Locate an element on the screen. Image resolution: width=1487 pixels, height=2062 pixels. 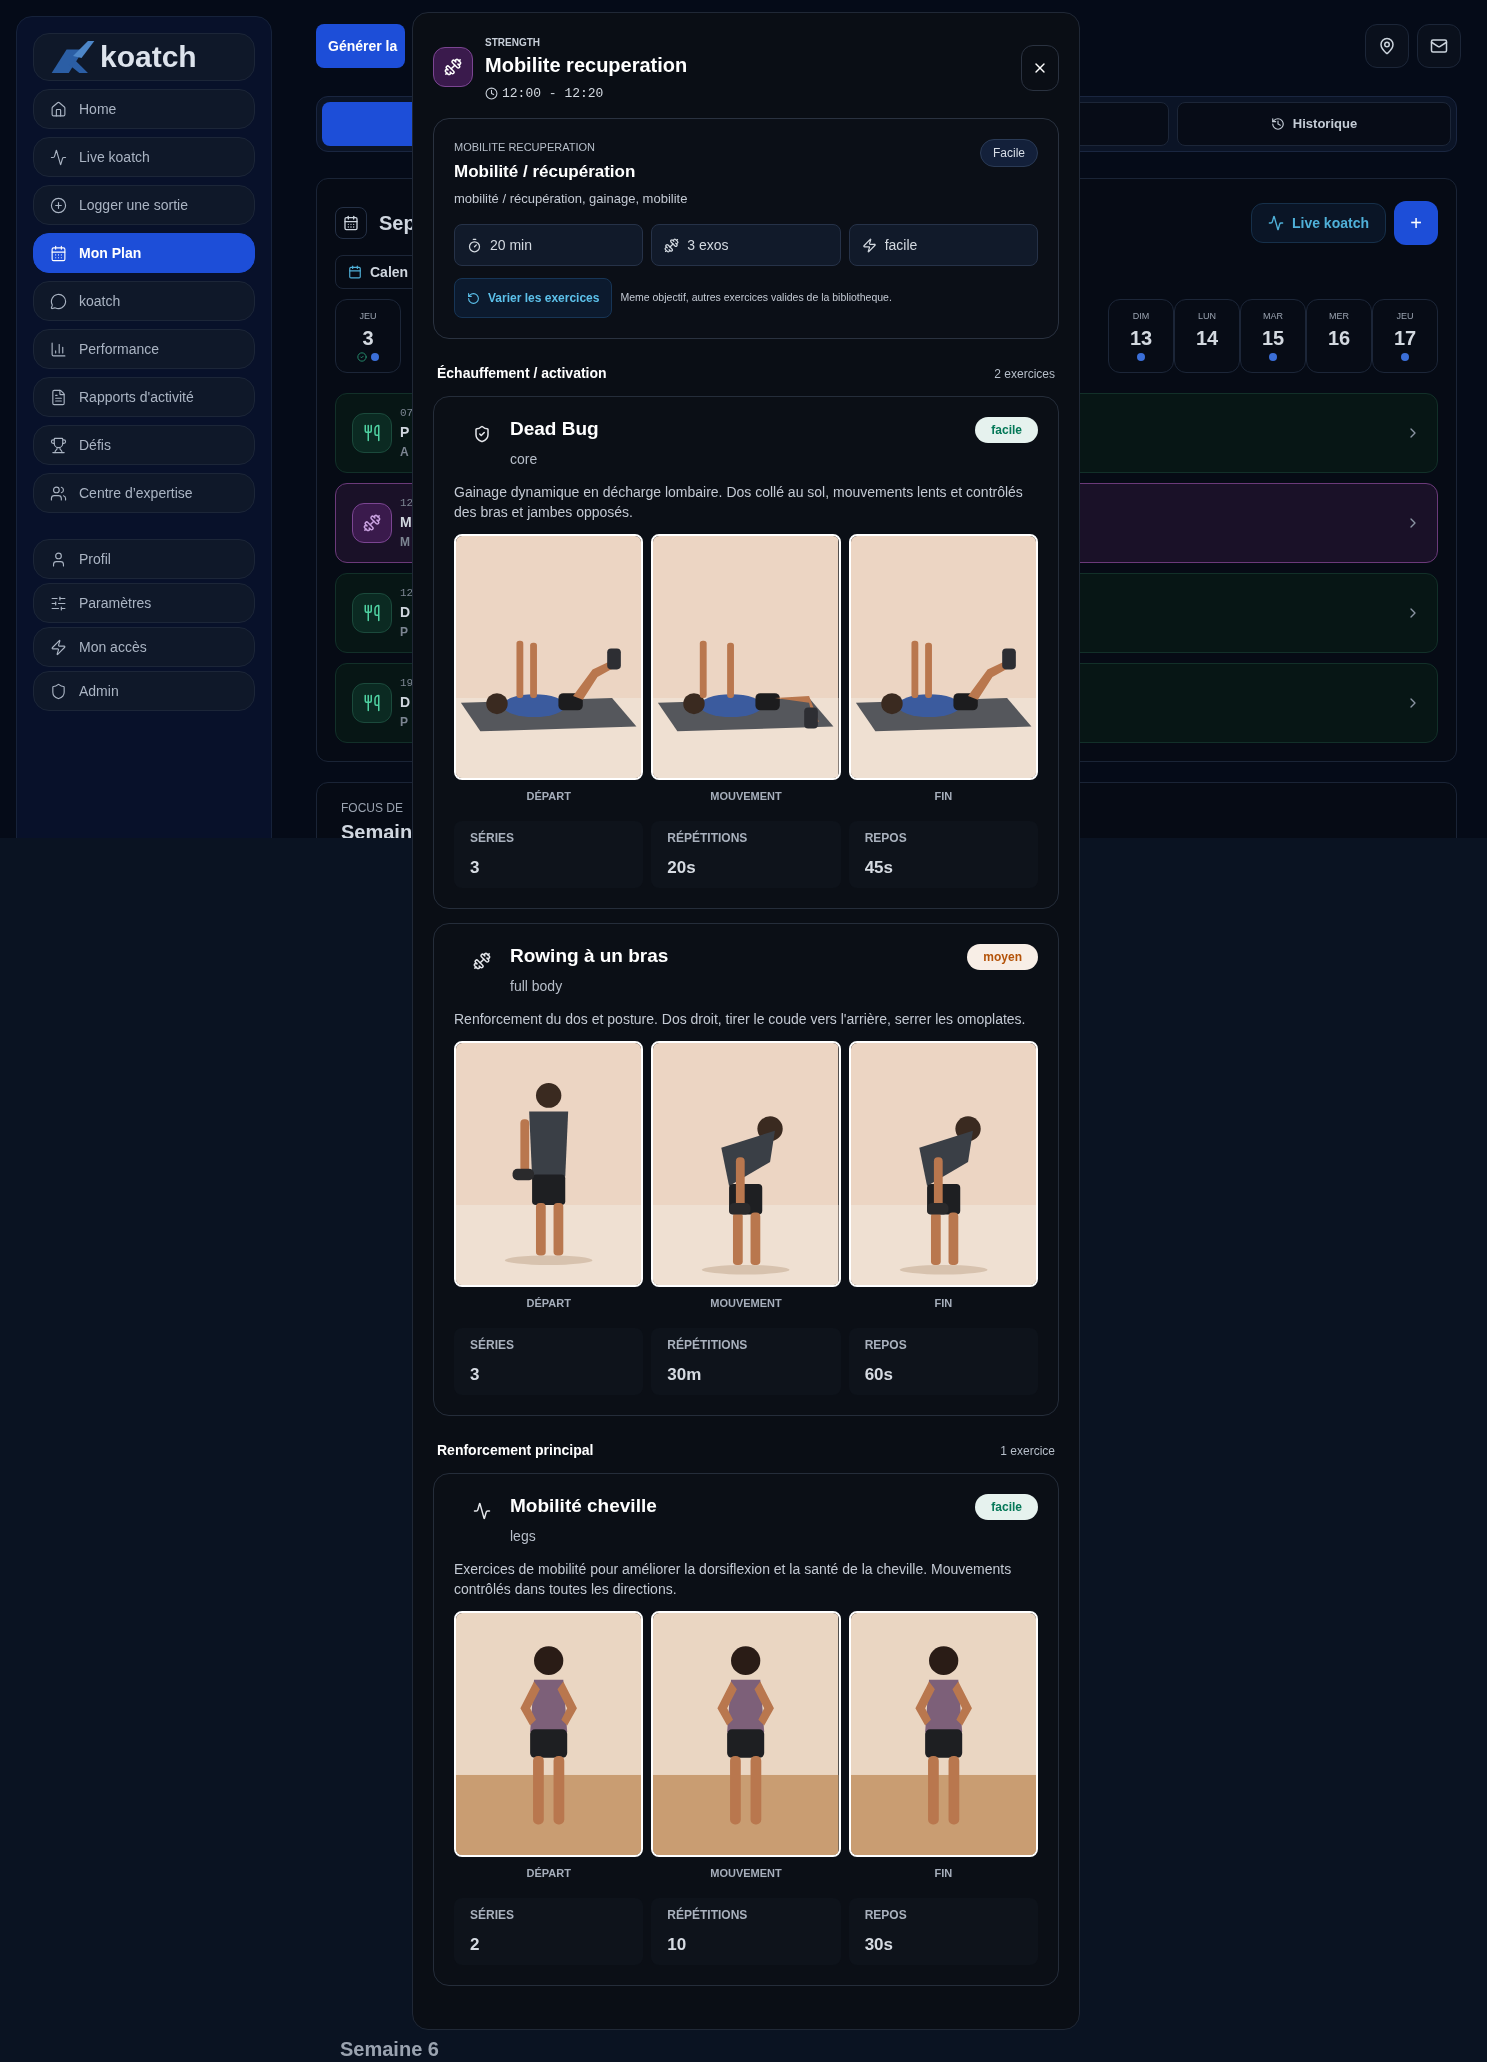
nav-item: Live koatch is located at coordinates (144, 157).